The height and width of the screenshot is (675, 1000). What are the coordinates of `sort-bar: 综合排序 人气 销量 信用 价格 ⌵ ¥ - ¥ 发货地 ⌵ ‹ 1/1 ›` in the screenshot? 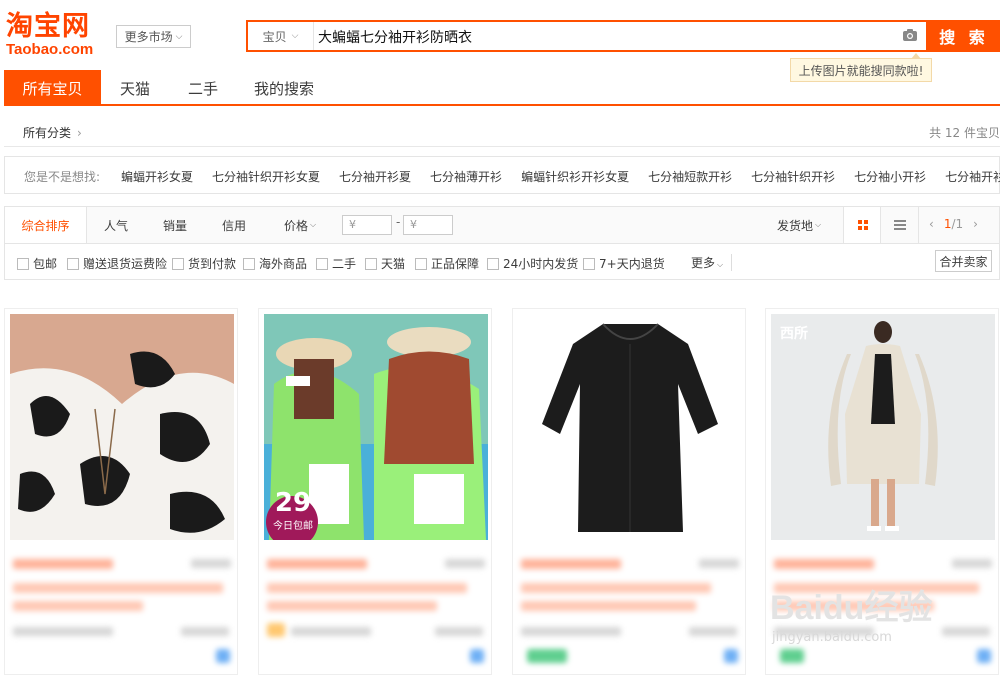 It's located at (502, 225).